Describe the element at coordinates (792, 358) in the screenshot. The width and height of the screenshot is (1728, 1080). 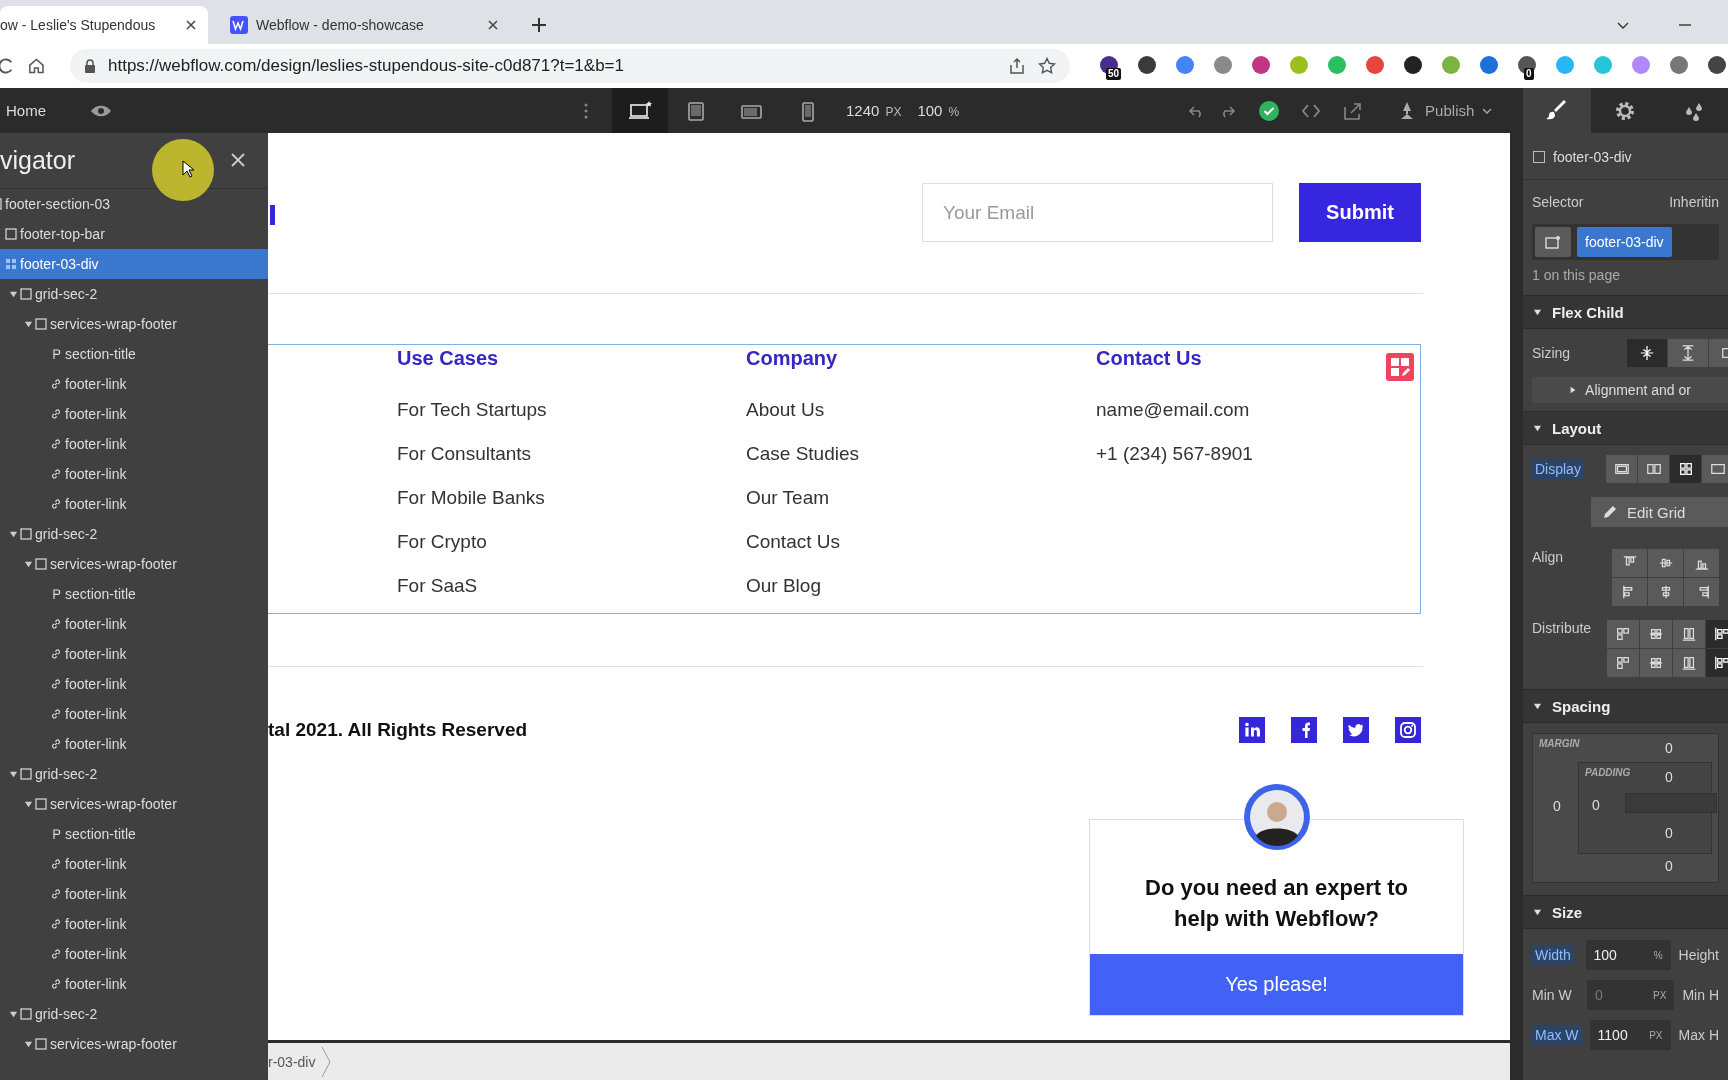
I see `column-title: Company` at that location.